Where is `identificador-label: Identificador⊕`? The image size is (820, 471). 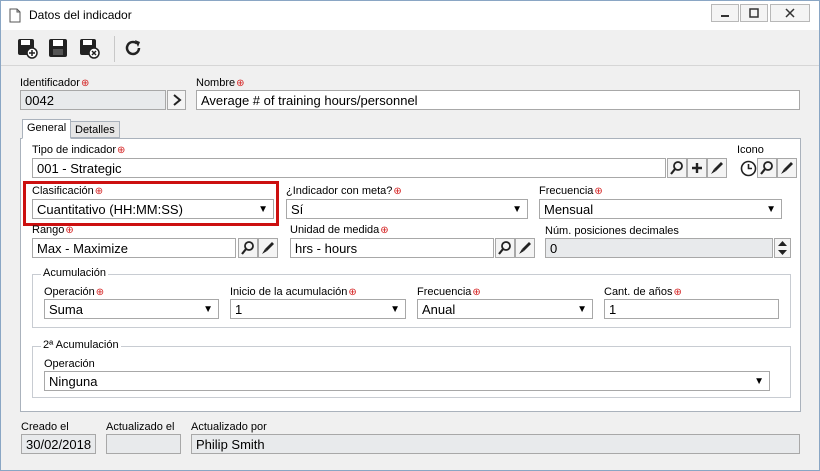 identificador-label: Identificador⊕ is located at coordinates (55, 83).